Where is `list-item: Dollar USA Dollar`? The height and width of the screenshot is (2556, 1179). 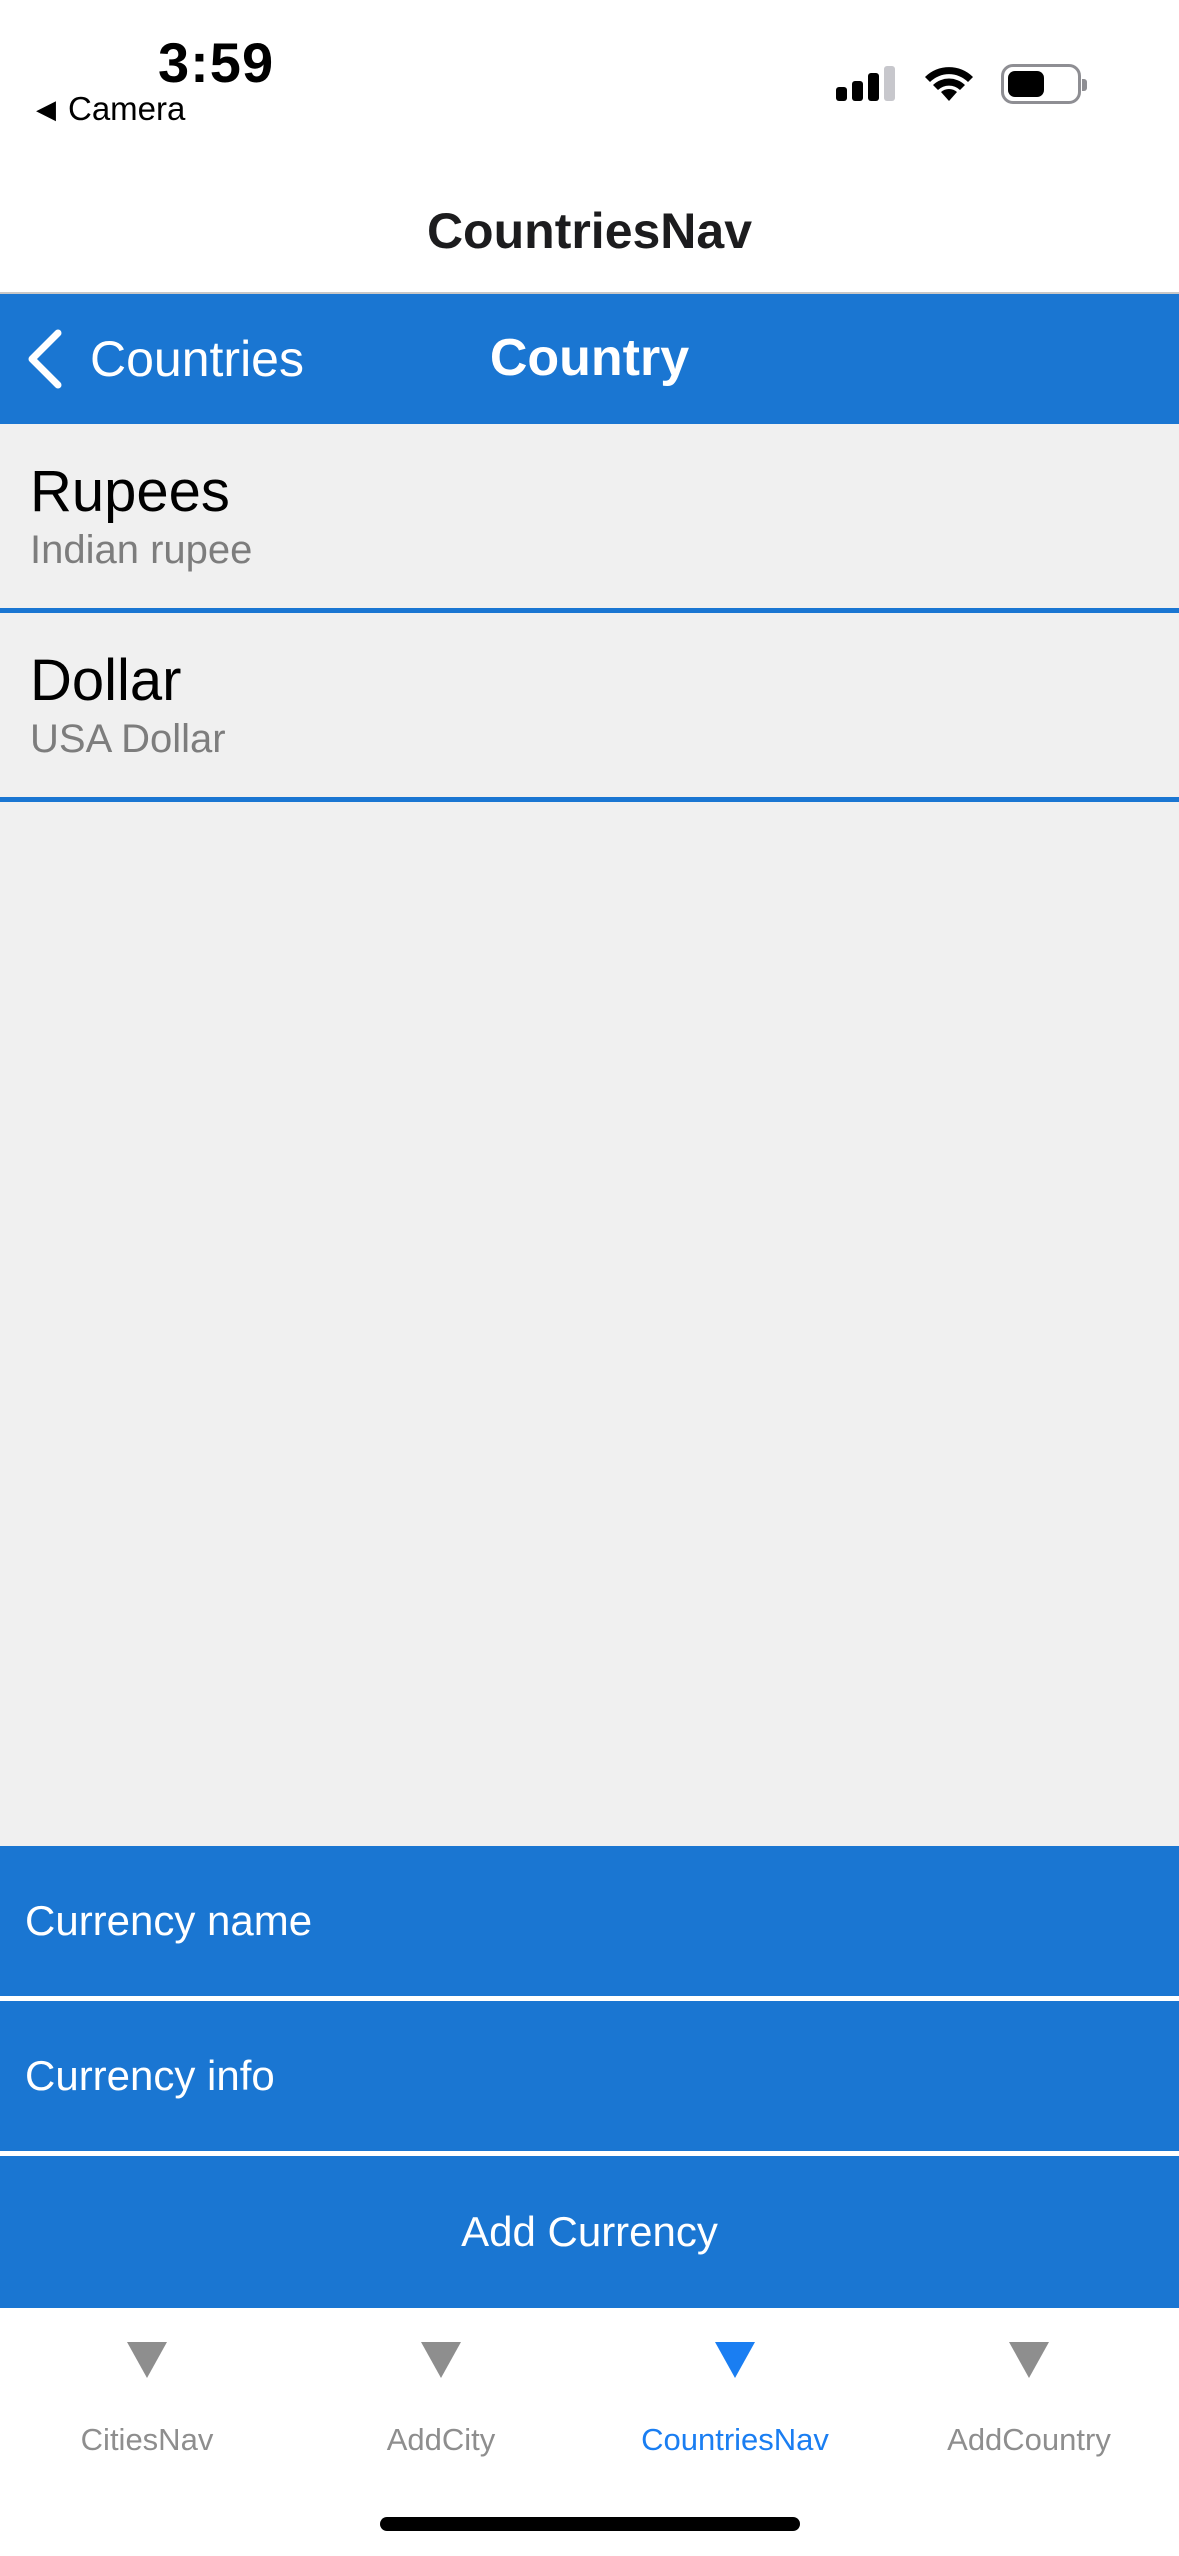
list-item: Dollar USA Dollar is located at coordinates (589, 707).